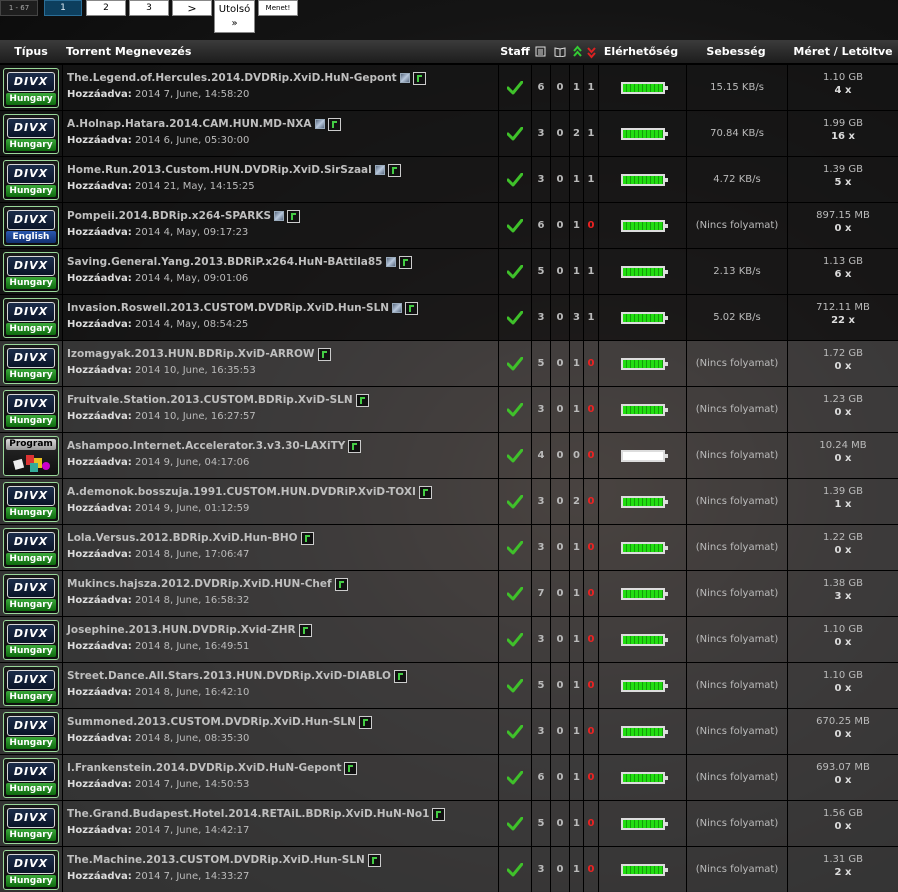 The image size is (898, 892). I want to click on header-availability: Elérhetőség, so click(641, 51).